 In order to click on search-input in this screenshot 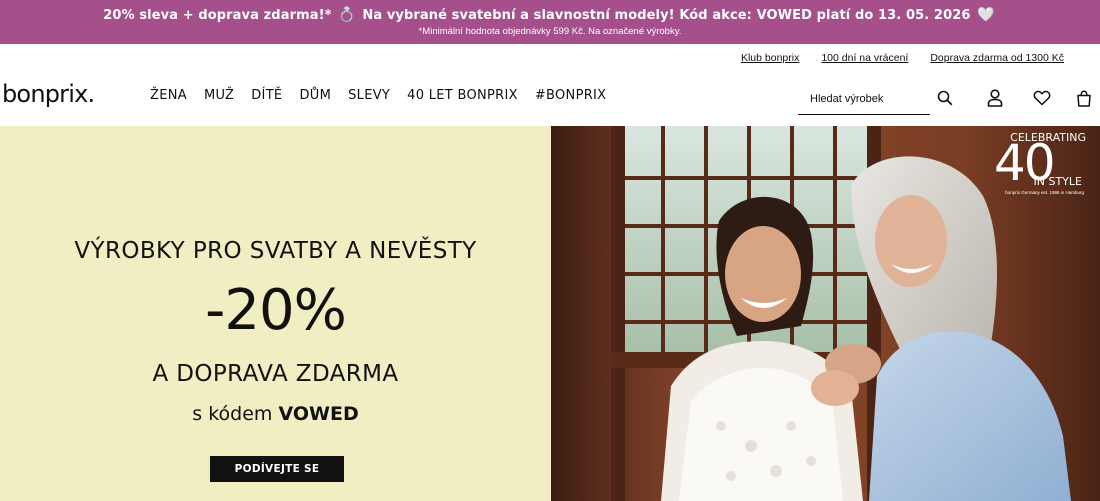, I will do `click(864, 99)`.